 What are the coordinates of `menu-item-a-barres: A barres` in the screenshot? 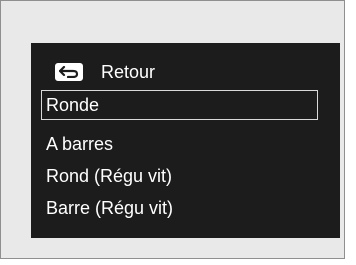 It's located at (77, 144).